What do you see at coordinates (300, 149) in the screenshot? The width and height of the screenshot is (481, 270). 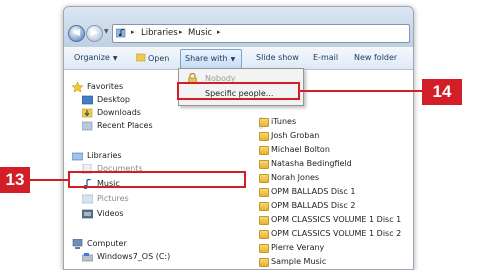 I see `file-item-label: Michael Bolton` at bounding box center [300, 149].